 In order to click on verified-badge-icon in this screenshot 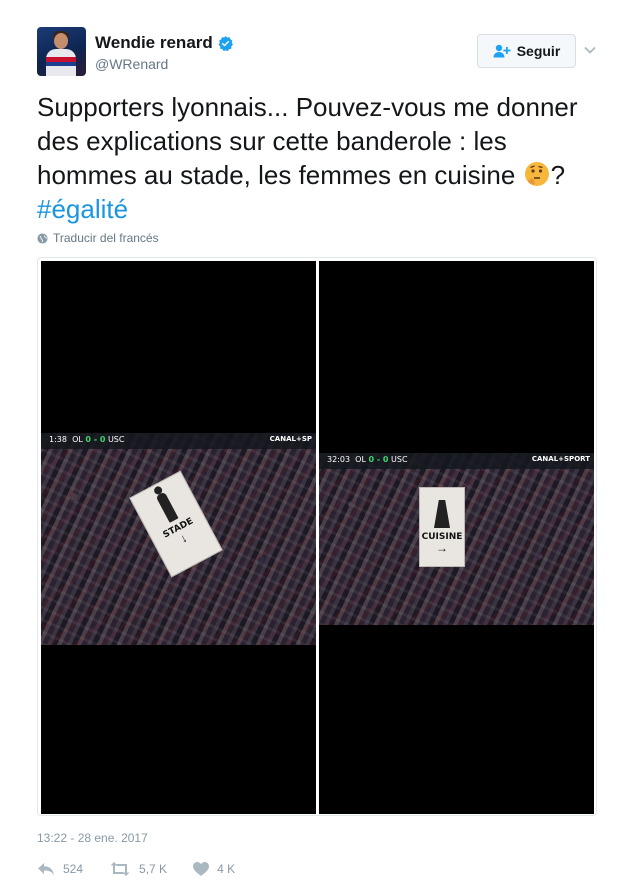, I will do `click(225, 43)`.